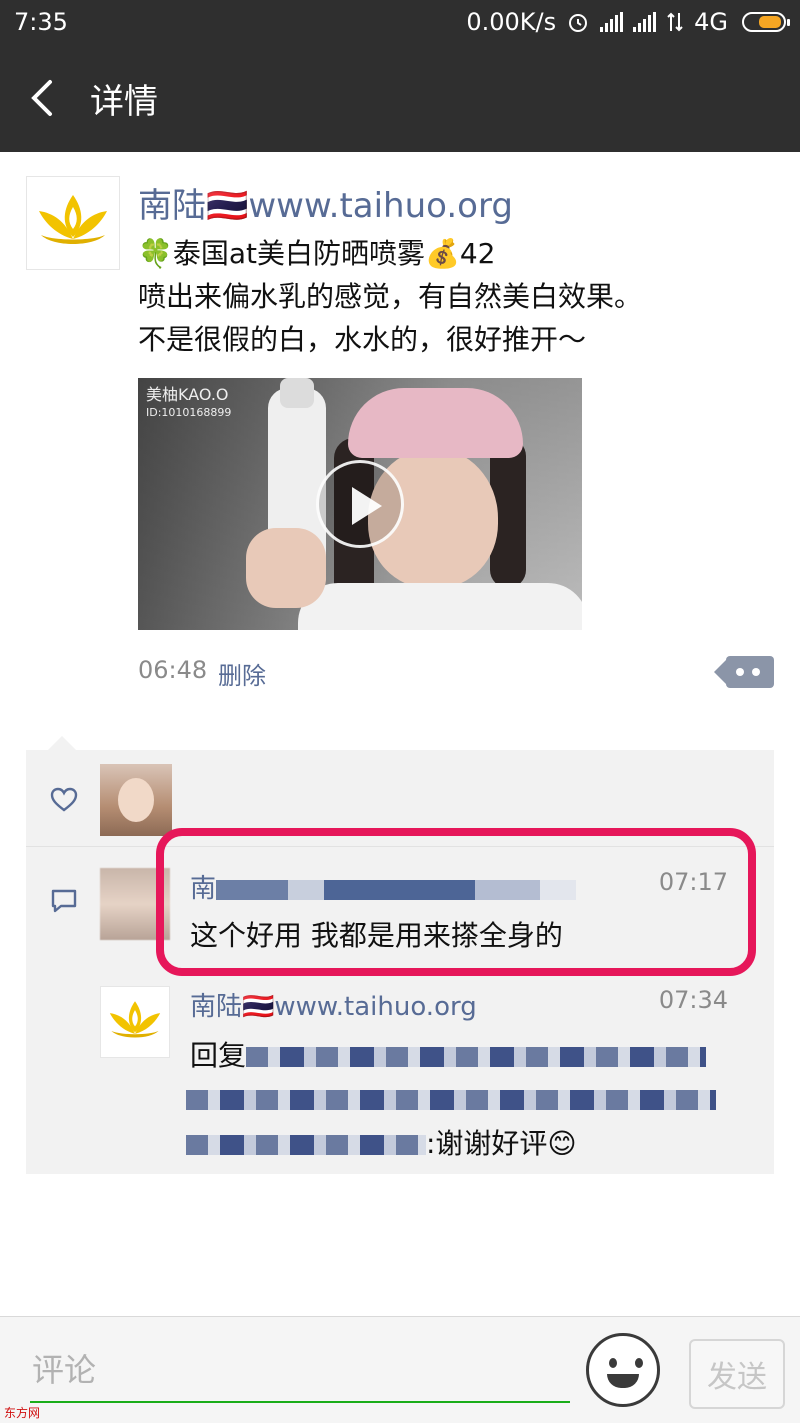 The width and height of the screenshot is (800, 1423). Describe the element at coordinates (136, 800) in the screenshot. I see `liker-avatar` at that location.